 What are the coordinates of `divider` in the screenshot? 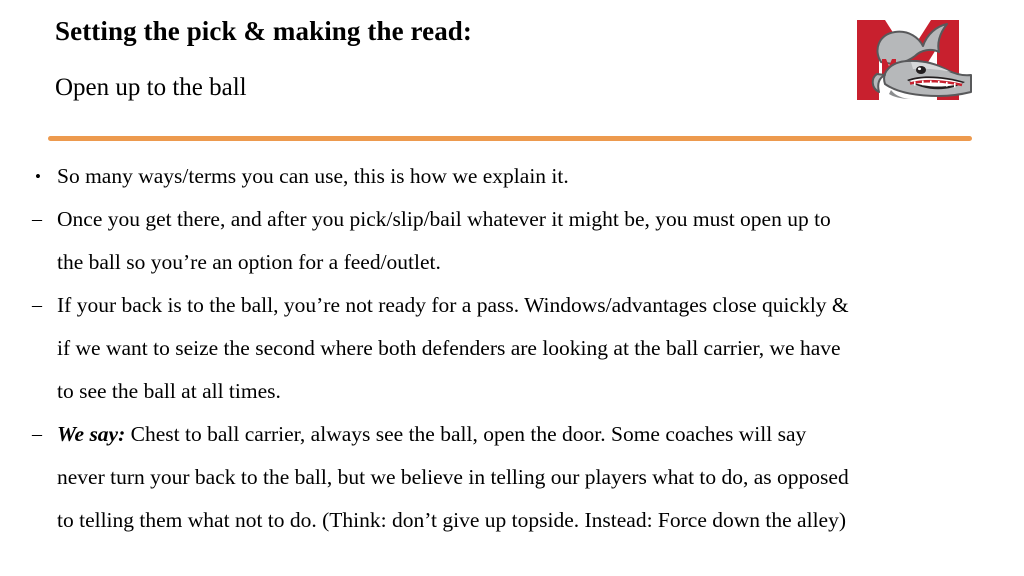 It's located at (510, 138).